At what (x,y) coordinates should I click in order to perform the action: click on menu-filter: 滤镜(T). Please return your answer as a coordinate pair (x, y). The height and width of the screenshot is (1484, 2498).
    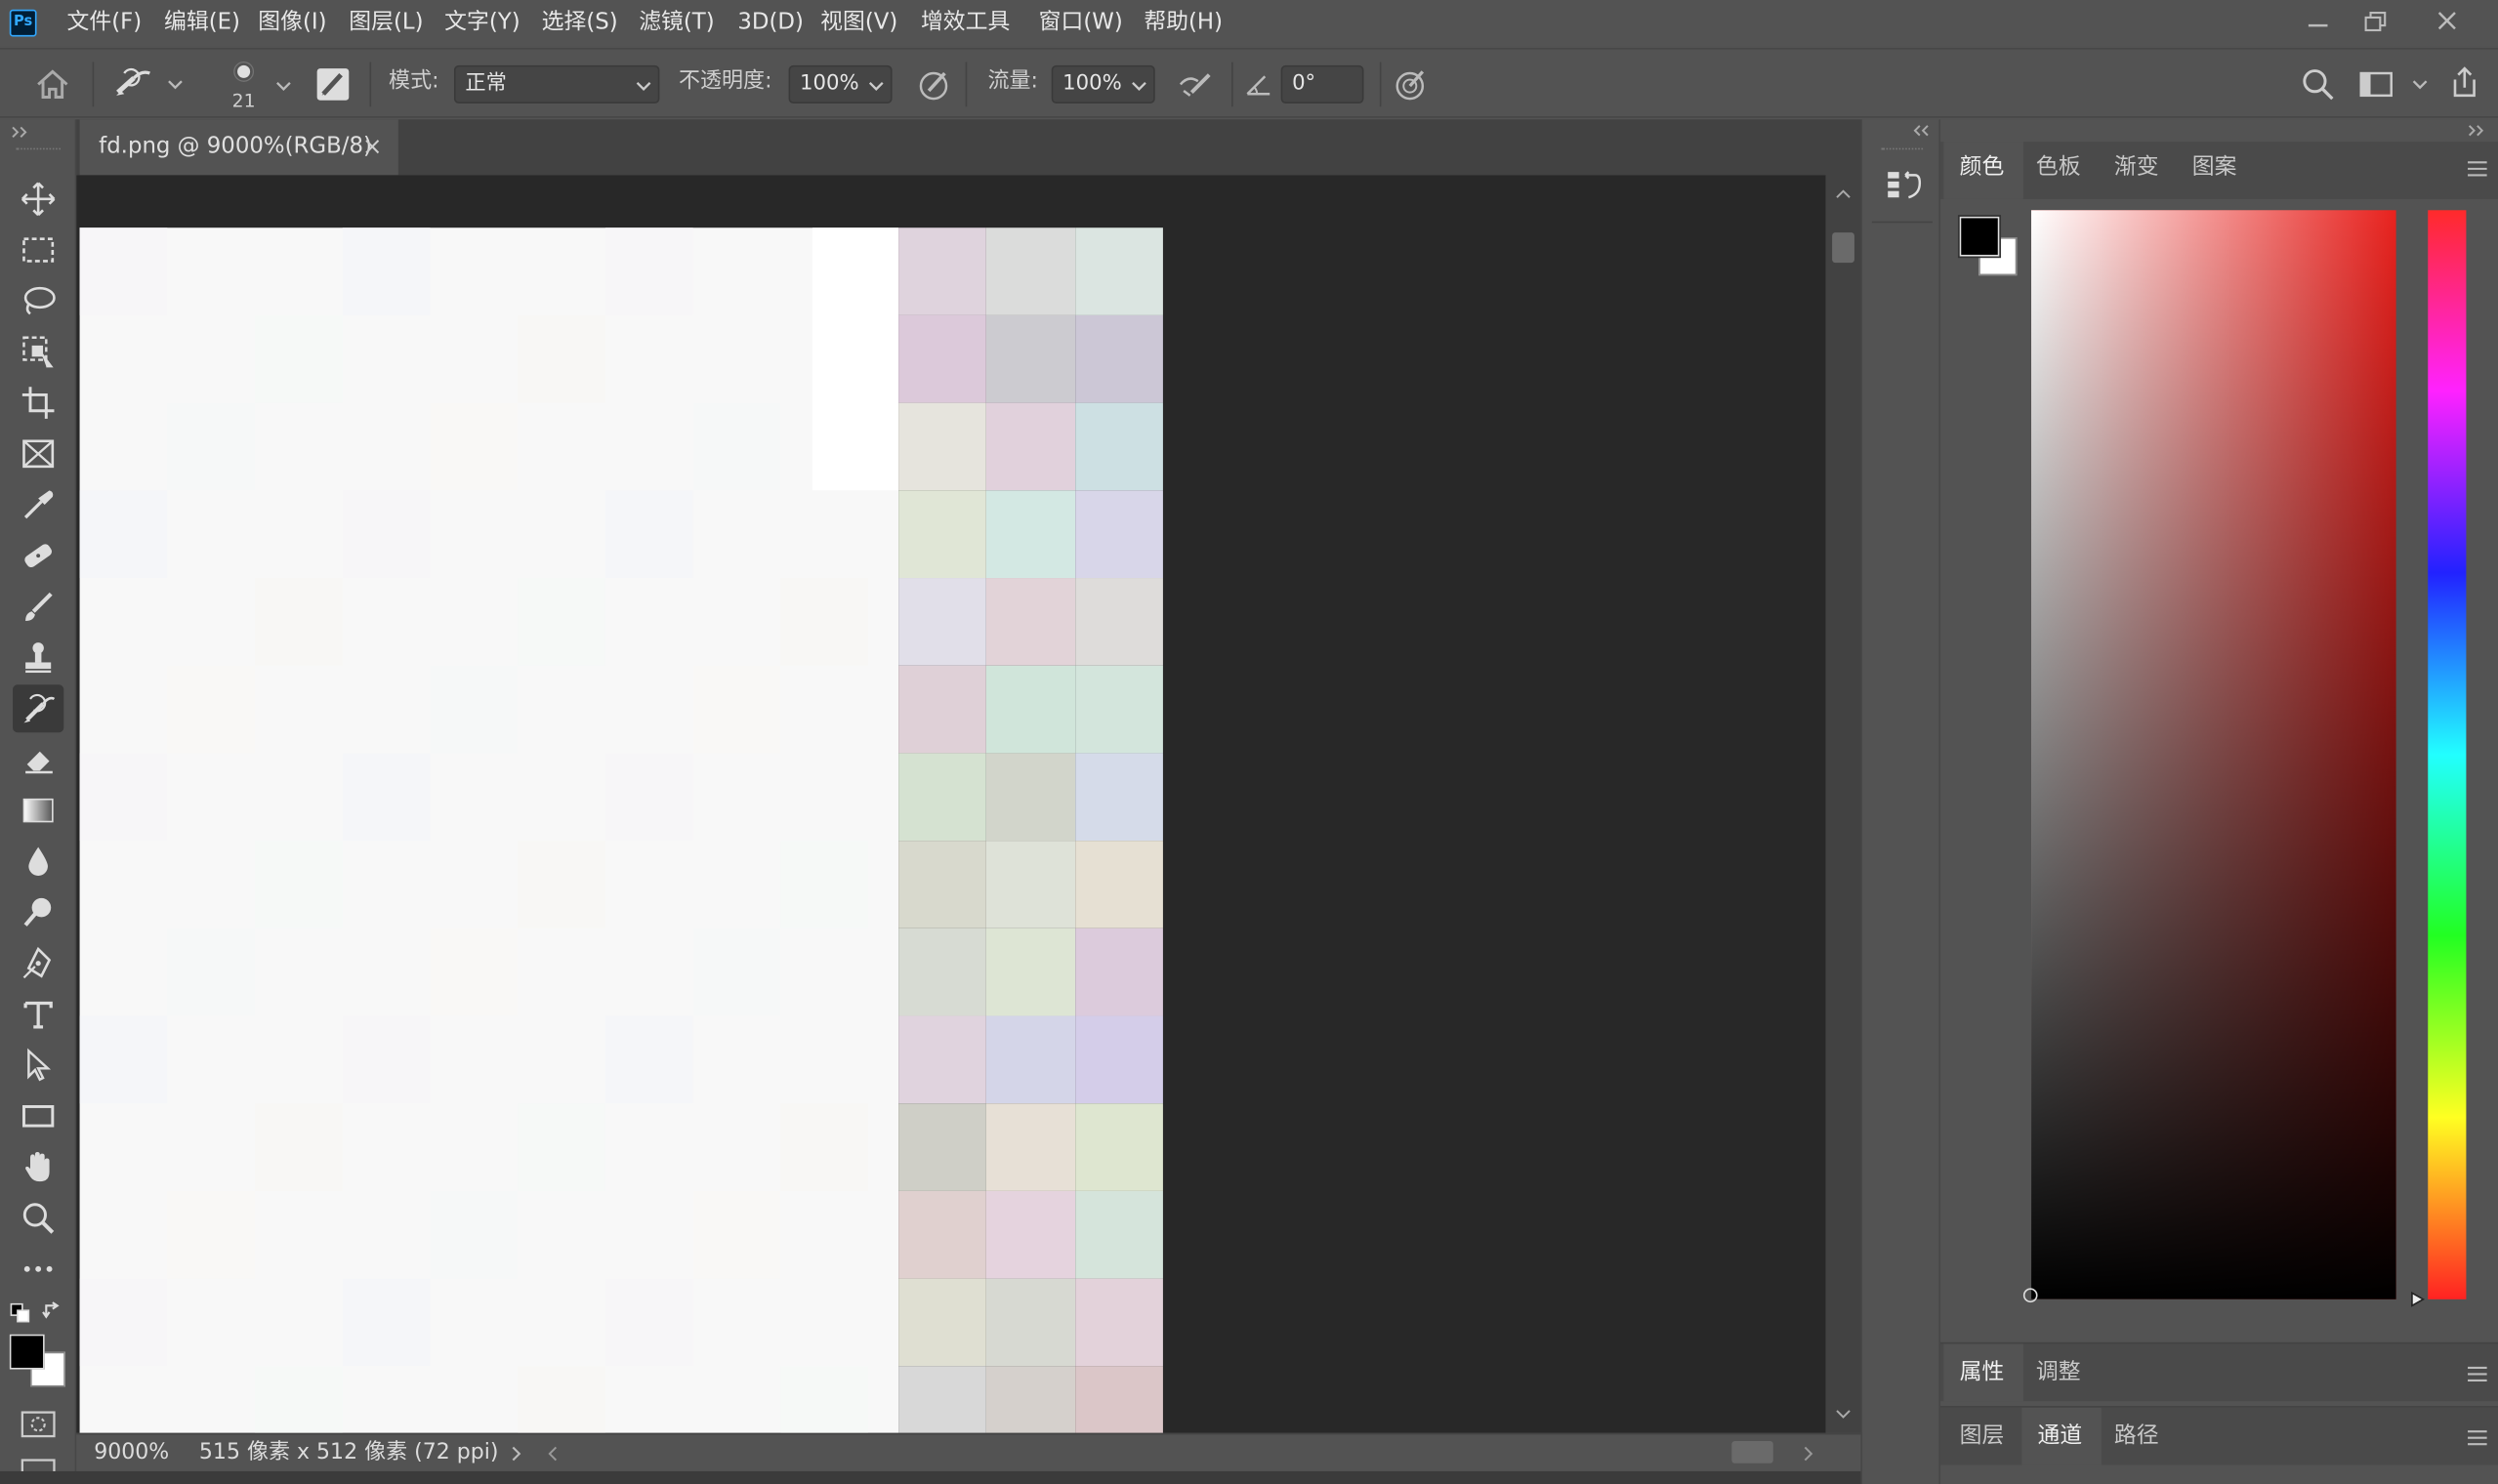
    Looking at the image, I should click on (676, 22).